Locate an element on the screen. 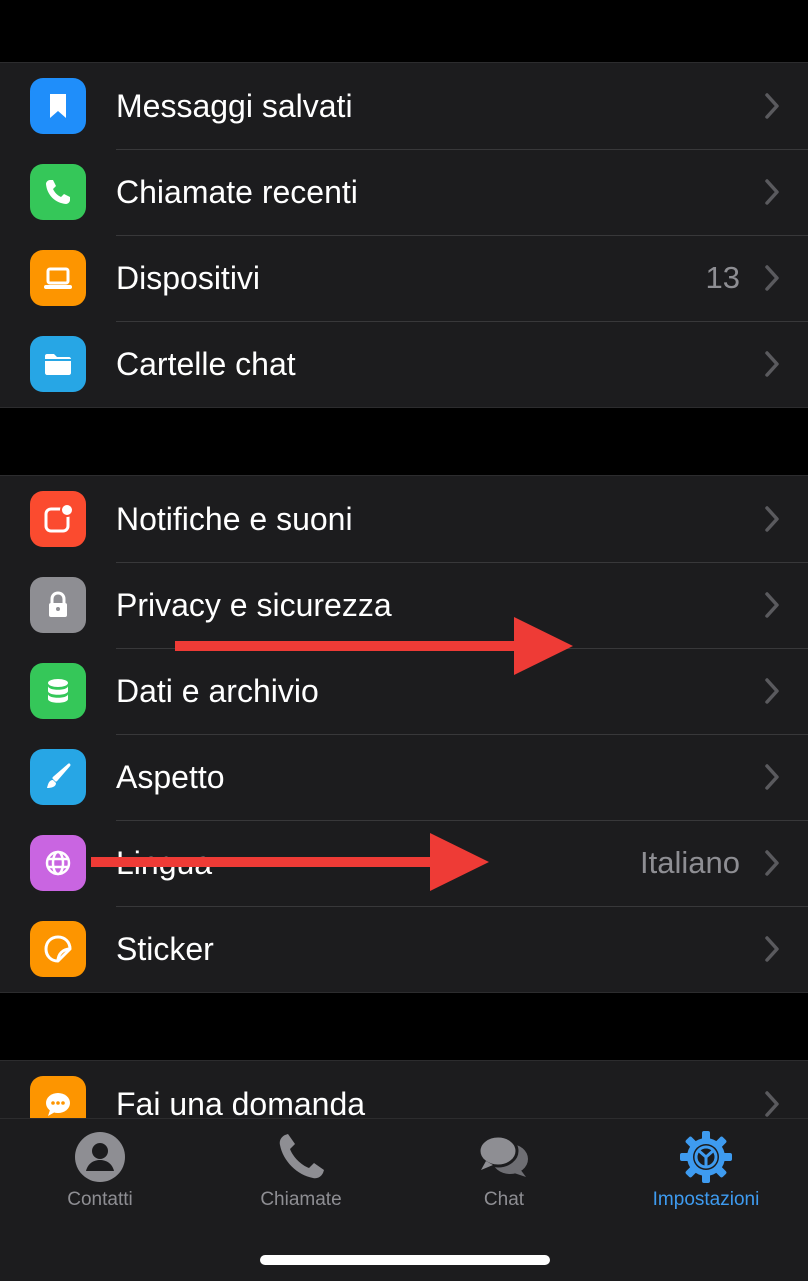 The image size is (808, 1281). tab-label: Contatti is located at coordinates (100, 1199).